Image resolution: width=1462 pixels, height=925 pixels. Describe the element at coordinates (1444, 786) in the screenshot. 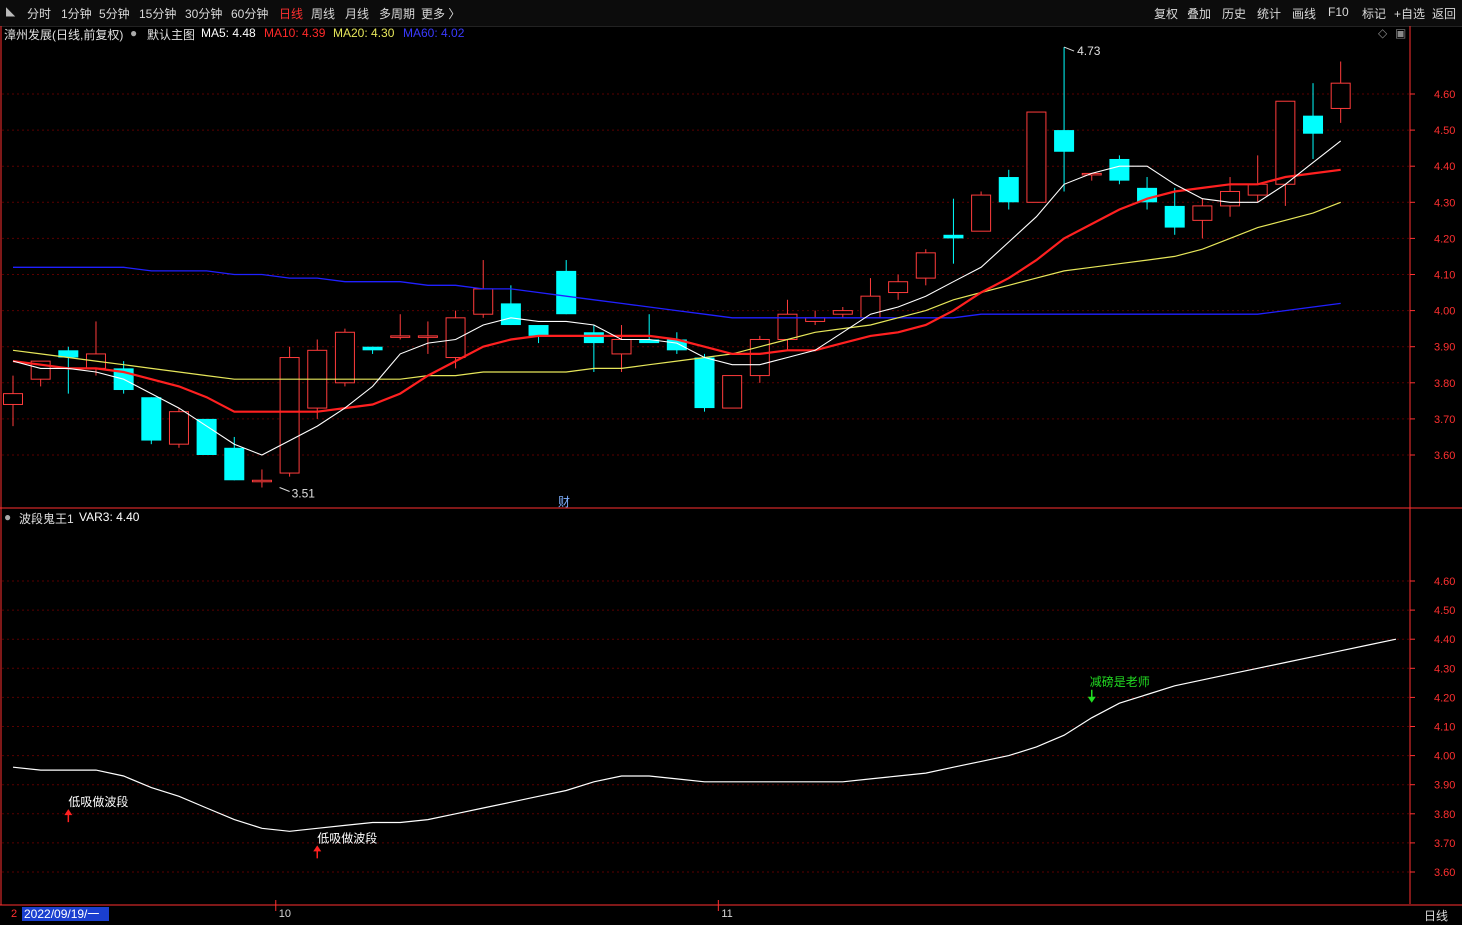

I see `sub-ytick-label: 3.90` at that location.